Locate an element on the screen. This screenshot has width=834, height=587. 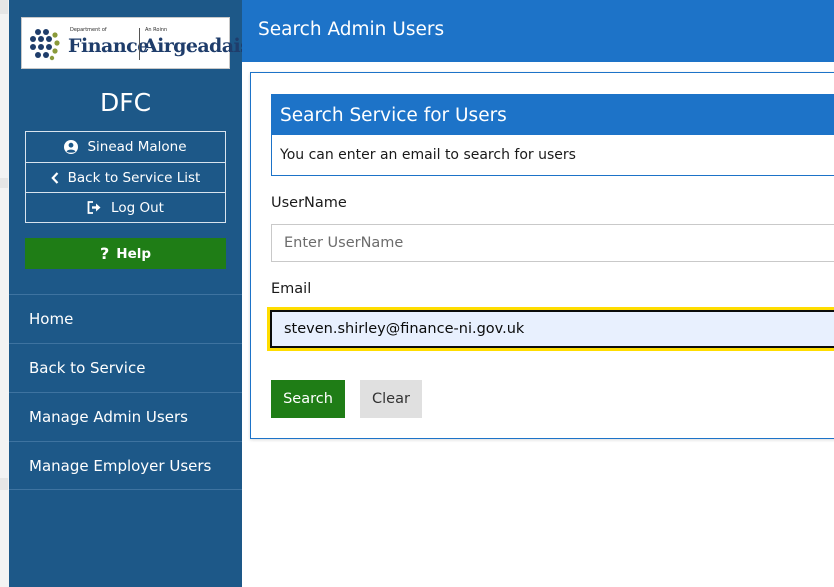
logo-dept-text: Department of is located at coordinates (88, 30).